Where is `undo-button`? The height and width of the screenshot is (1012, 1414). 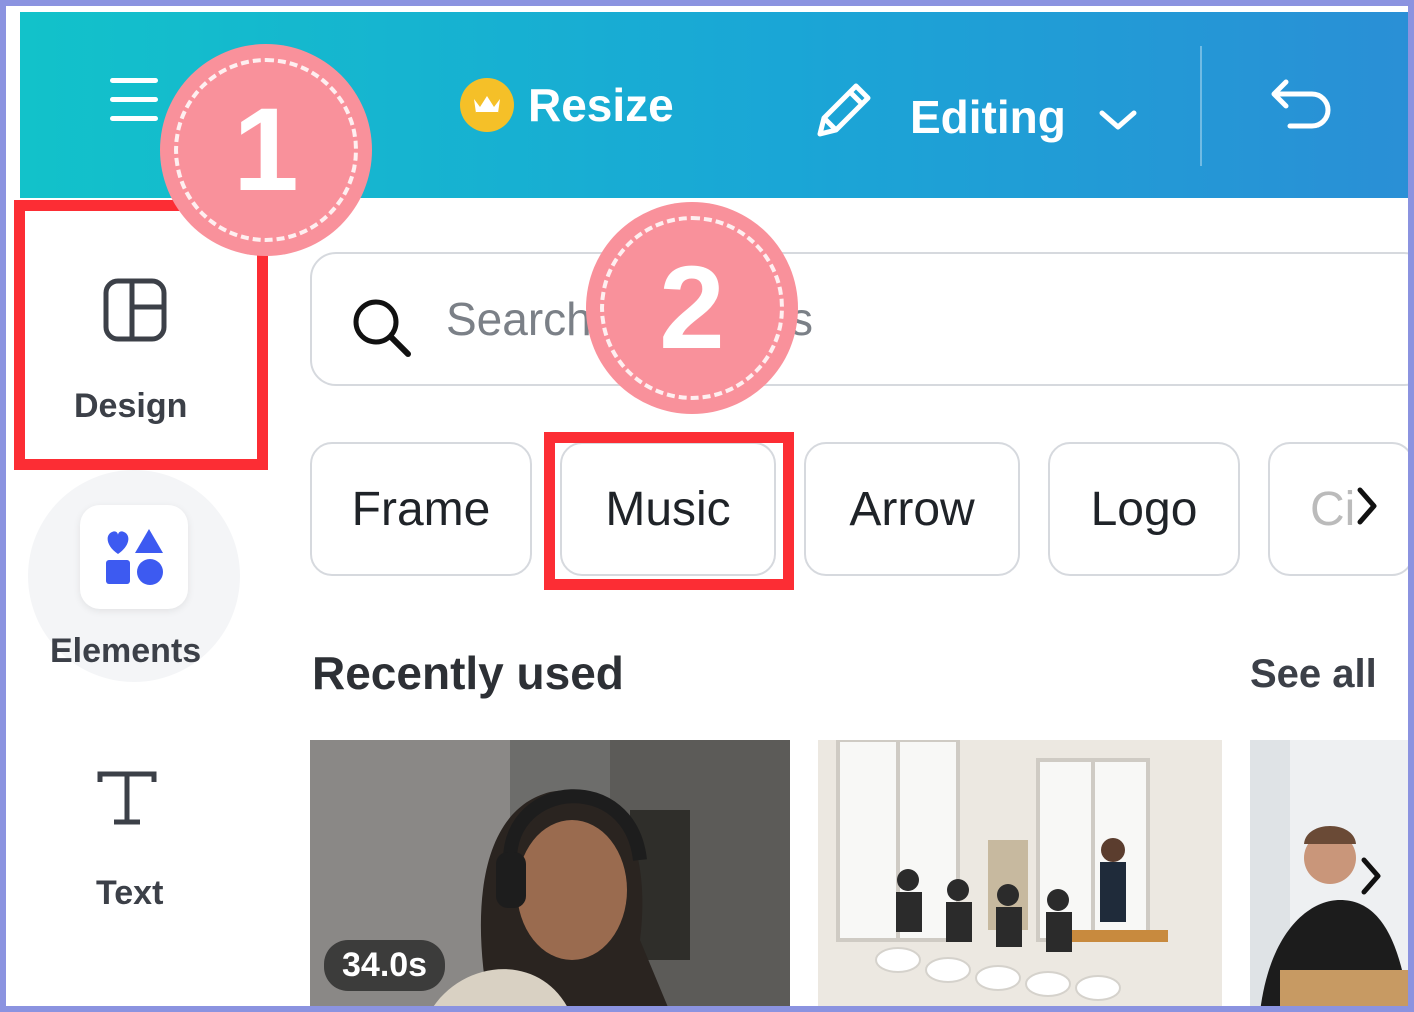
undo-button is located at coordinates (1303, 109).